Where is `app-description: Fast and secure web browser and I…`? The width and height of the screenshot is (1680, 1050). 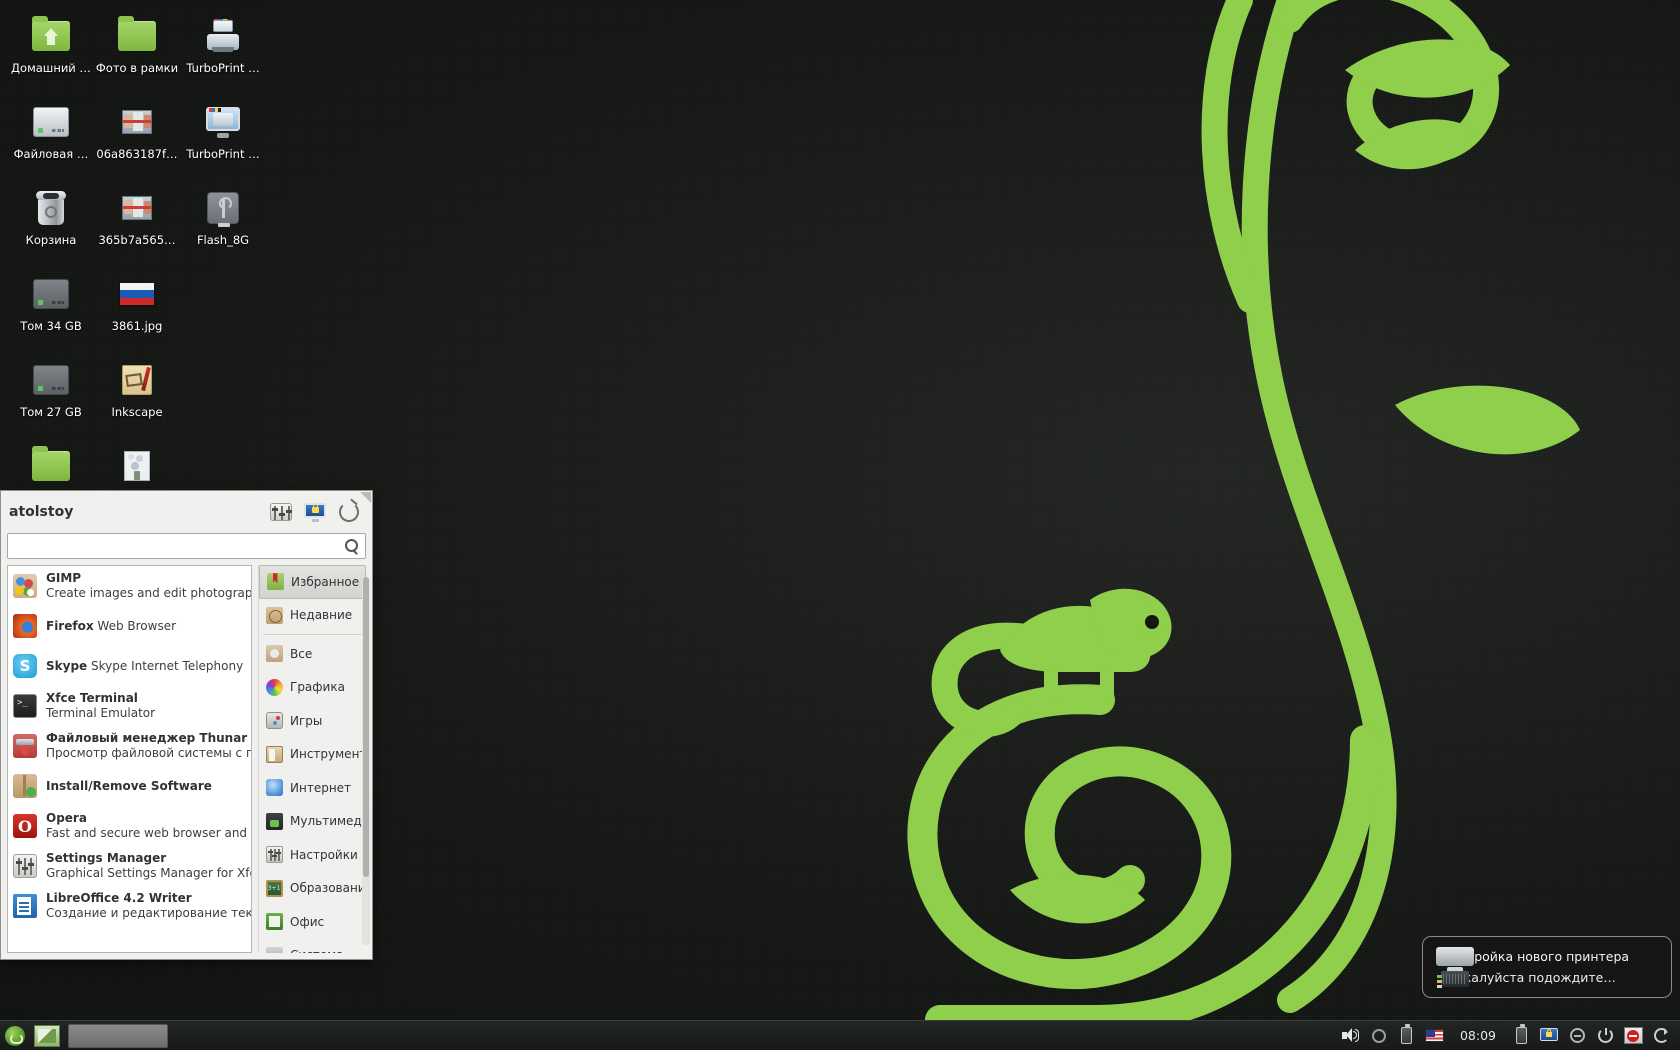 app-description: Fast and secure web browser and I… is located at coordinates (149, 833).